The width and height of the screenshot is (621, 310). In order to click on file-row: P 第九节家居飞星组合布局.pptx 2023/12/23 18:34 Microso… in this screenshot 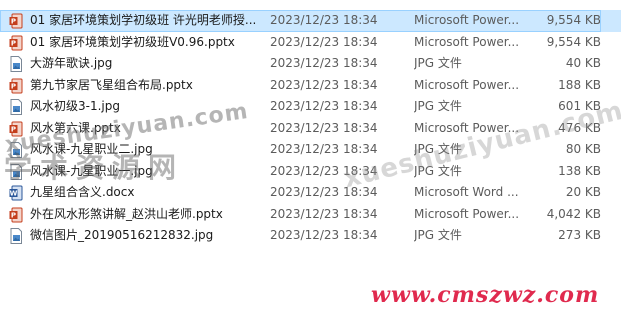, I will do `click(310, 86)`.